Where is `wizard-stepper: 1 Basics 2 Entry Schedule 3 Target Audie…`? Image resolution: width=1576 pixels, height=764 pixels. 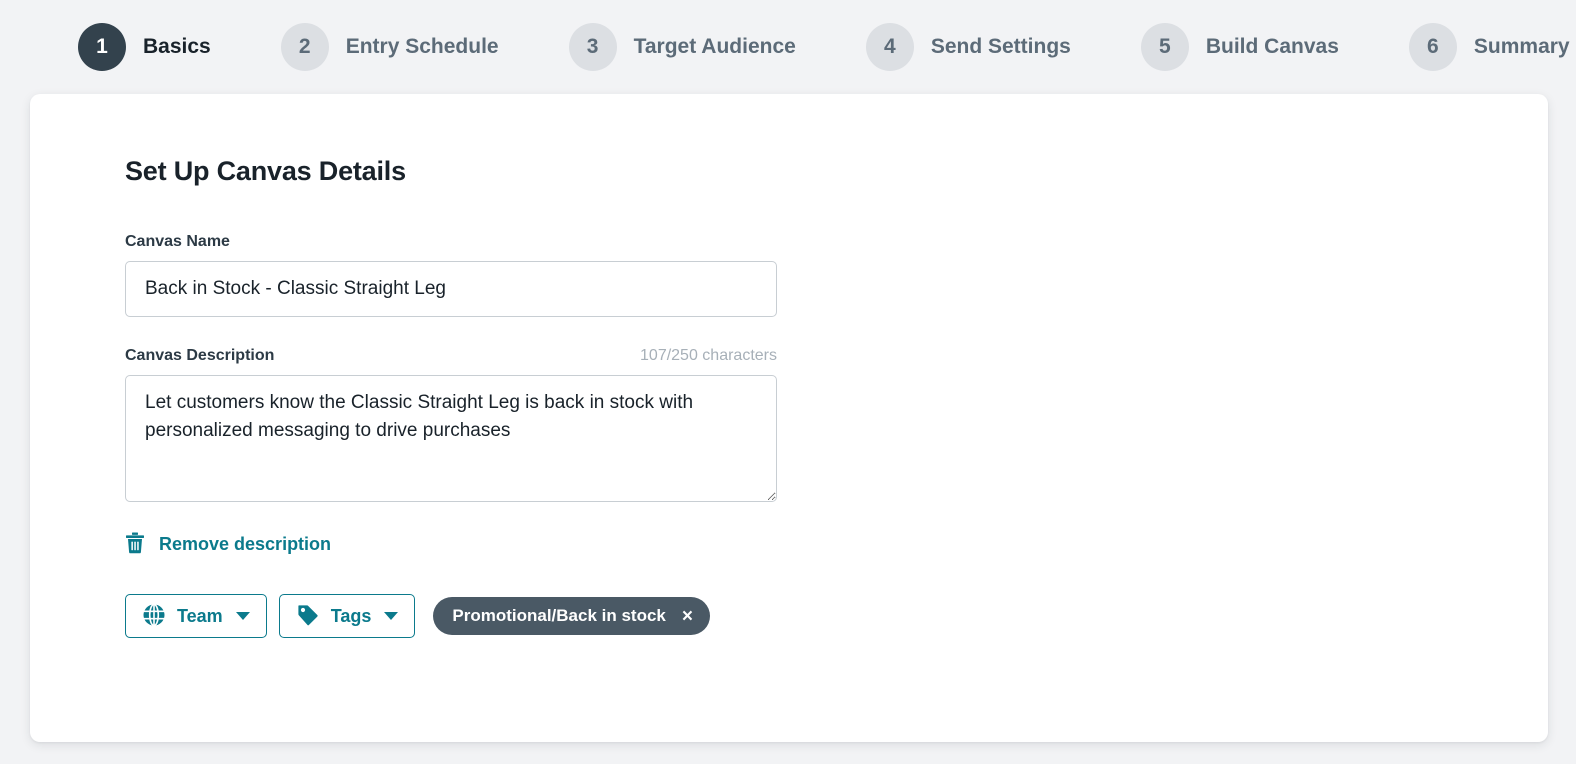
wizard-stepper: 1 Basics 2 Entry Schedule 3 Target Audie… is located at coordinates (788, 47).